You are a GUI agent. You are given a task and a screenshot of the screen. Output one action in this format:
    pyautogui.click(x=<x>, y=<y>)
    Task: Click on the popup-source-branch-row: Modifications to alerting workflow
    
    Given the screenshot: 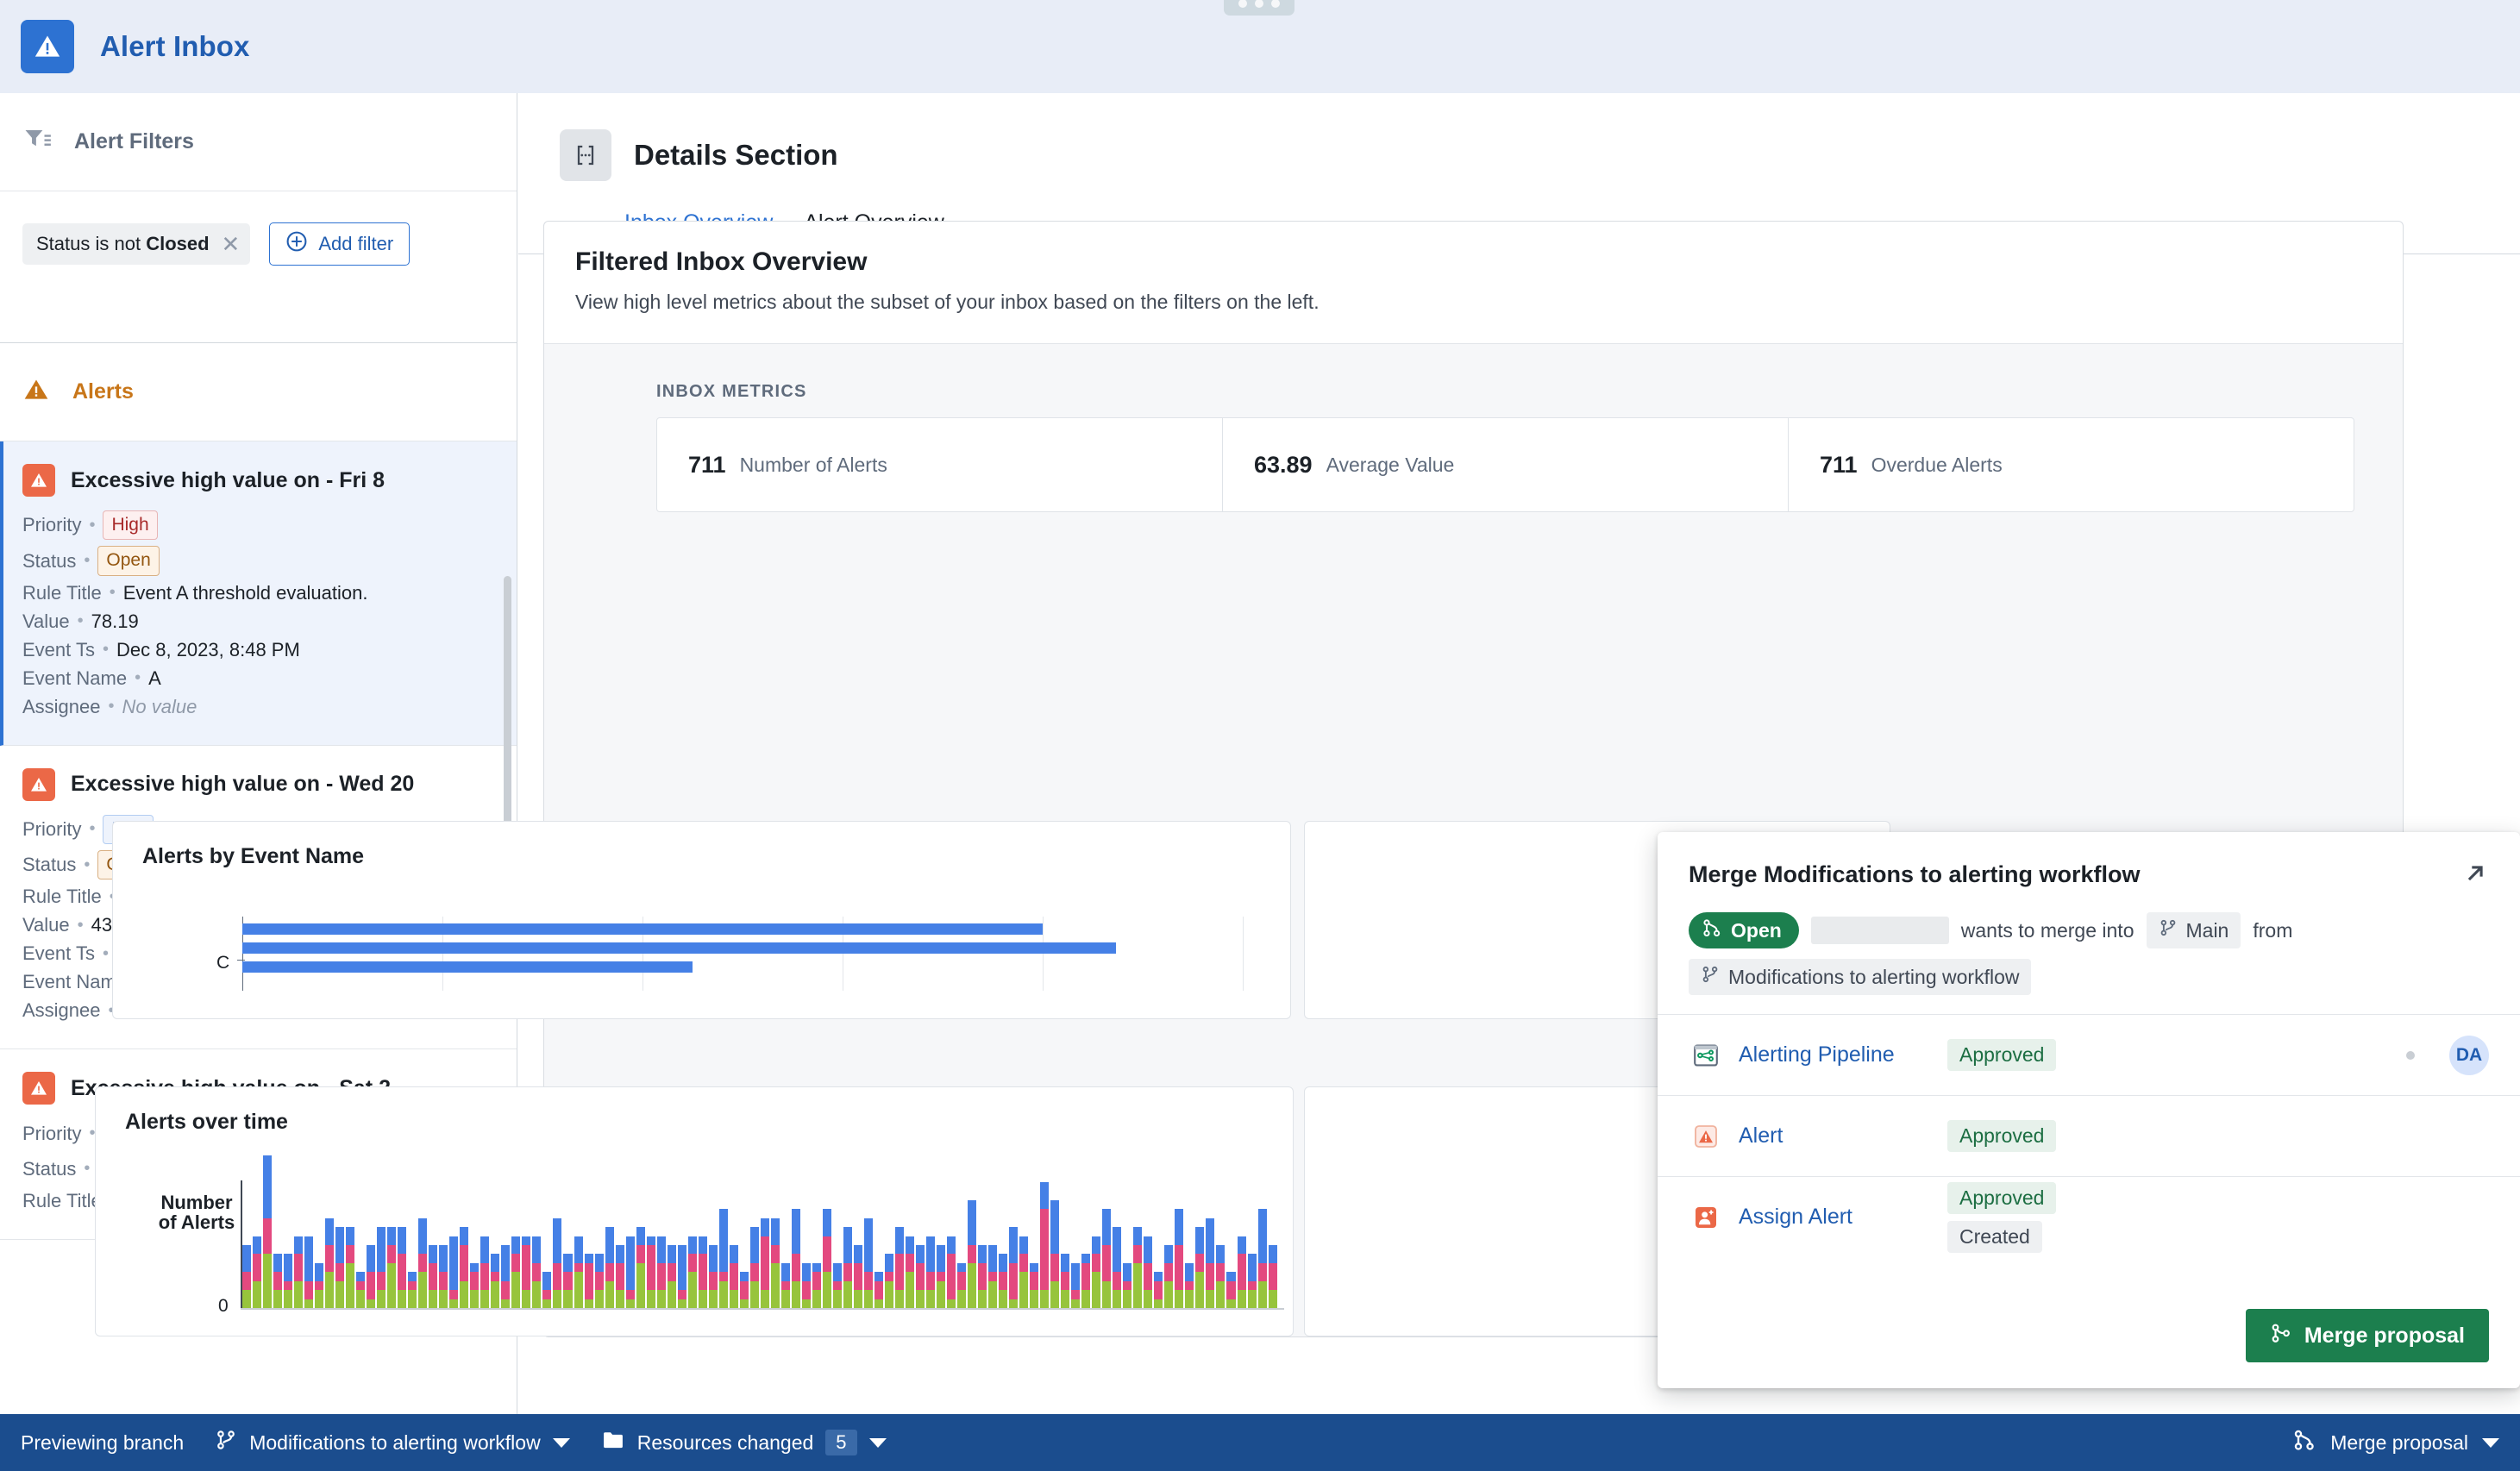 What is the action you would take?
    pyautogui.click(x=2089, y=971)
    